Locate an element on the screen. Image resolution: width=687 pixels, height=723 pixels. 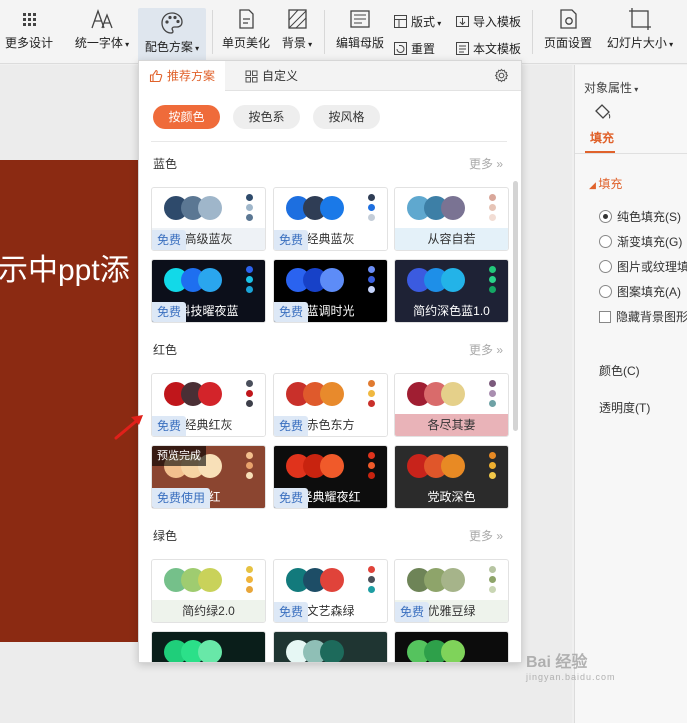
toolbar-divider is located at coordinates (212, 32).